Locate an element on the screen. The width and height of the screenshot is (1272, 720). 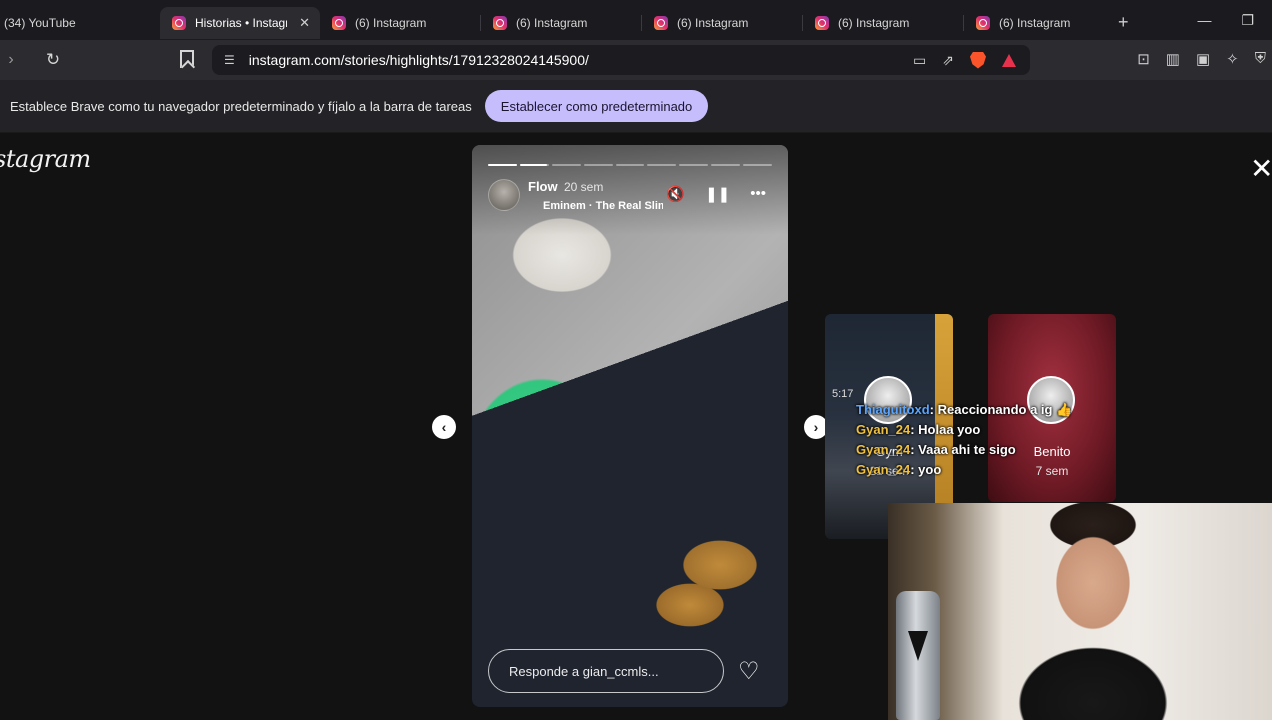
webcam-overlay is located at coordinates (1080, 611).